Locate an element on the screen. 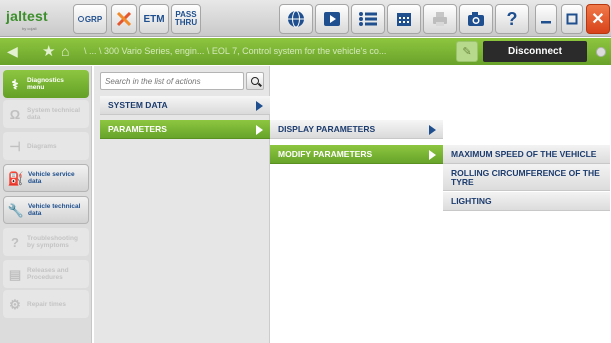 The image size is (611, 343). sidebar-item-vehicle-service-data: ⛽ Vehicle service data is located at coordinates (46, 178).